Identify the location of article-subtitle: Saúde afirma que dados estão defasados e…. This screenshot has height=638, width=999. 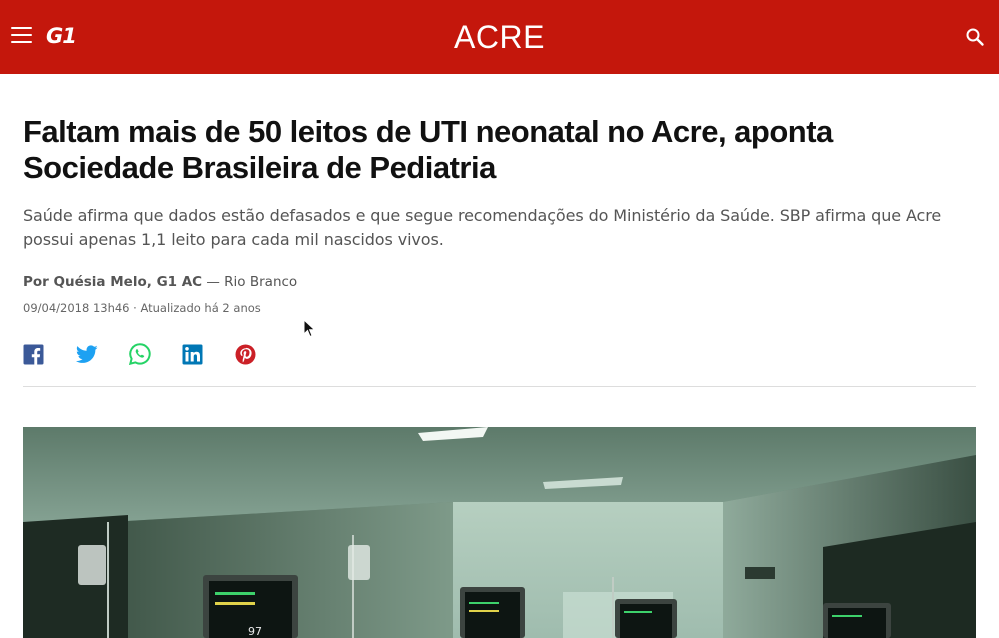
(482, 227).